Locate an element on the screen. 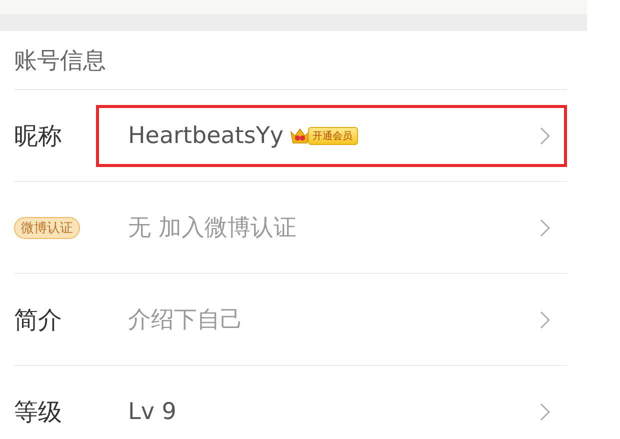 The image size is (620, 439). row-label: 简介 is located at coordinates (38, 320).